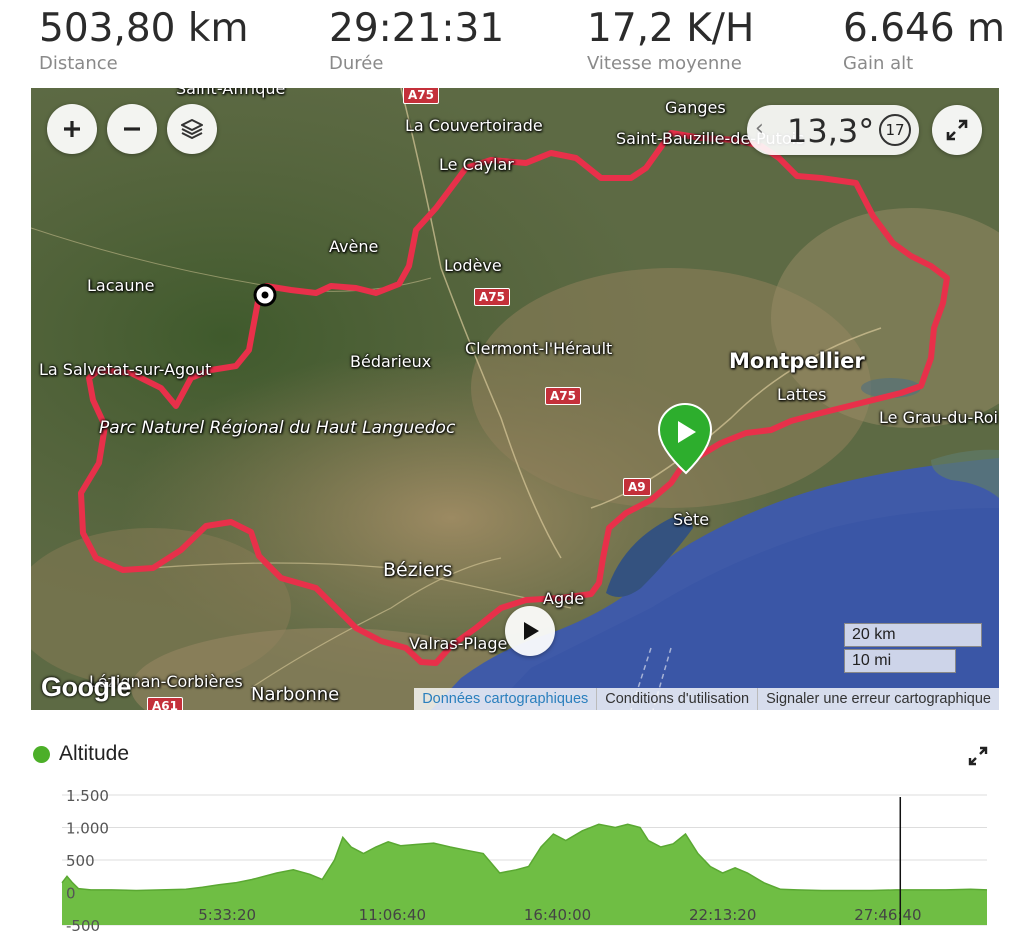 This screenshot has height=943, width=1024. I want to click on elevation-gain-label: Gain alt, so click(878, 63).